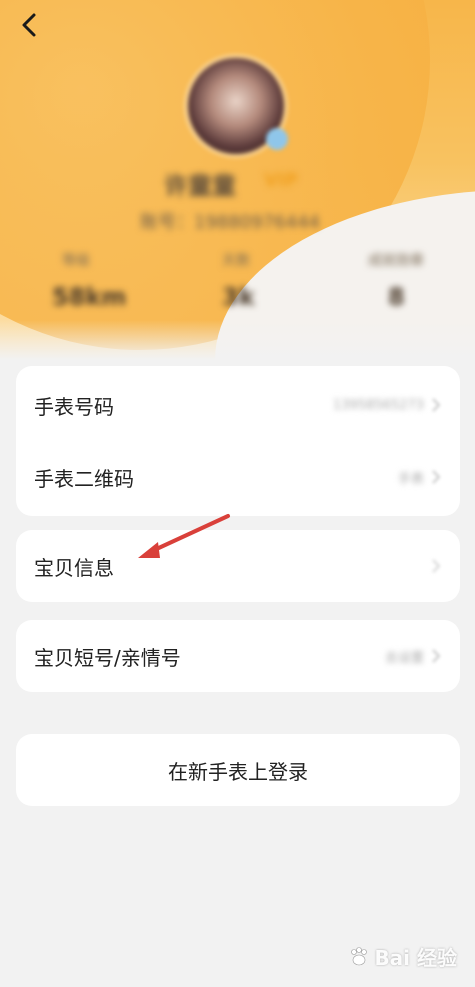 This screenshot has height=987, width=475. What do you see at coordinates (238, 405) in the screenshot?
I see `watch-number-row: 手表号码 13958565273` at bounding box center [238, 405].